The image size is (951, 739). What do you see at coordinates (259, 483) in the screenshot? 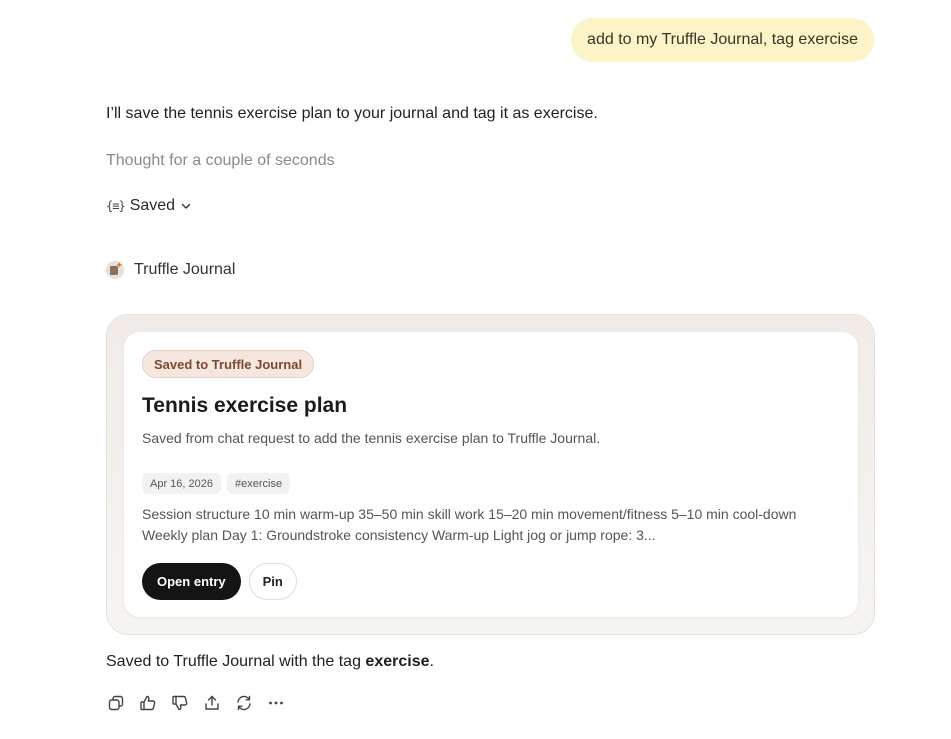
I see `entry-tag-chip: #exercise` at bounding box center [259, 483].